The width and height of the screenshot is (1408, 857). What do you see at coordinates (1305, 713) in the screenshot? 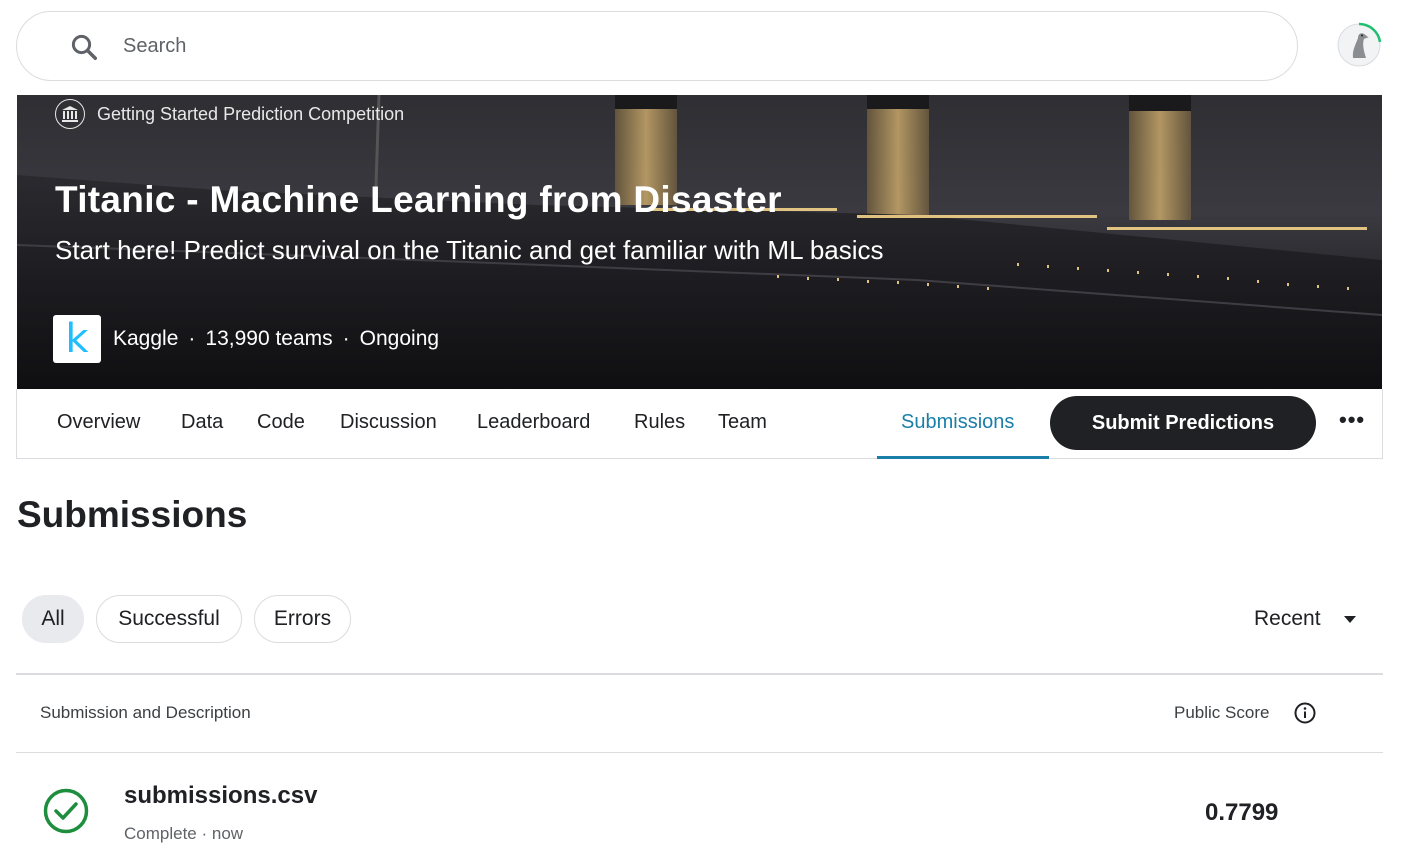
I see `info-icon` at bounding box center [1305, 713].